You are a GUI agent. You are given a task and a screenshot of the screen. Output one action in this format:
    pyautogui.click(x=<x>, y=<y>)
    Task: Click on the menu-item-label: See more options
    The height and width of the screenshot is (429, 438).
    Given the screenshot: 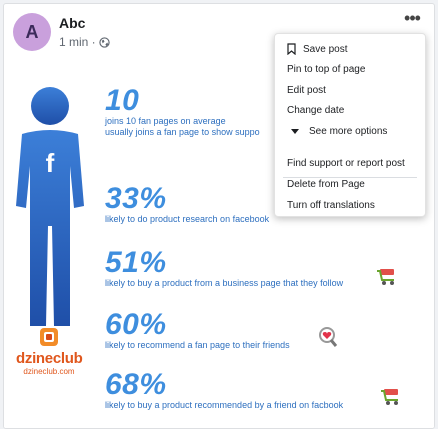 What is the action you would take?
    pyautogui.click(x=348, y=131)
    